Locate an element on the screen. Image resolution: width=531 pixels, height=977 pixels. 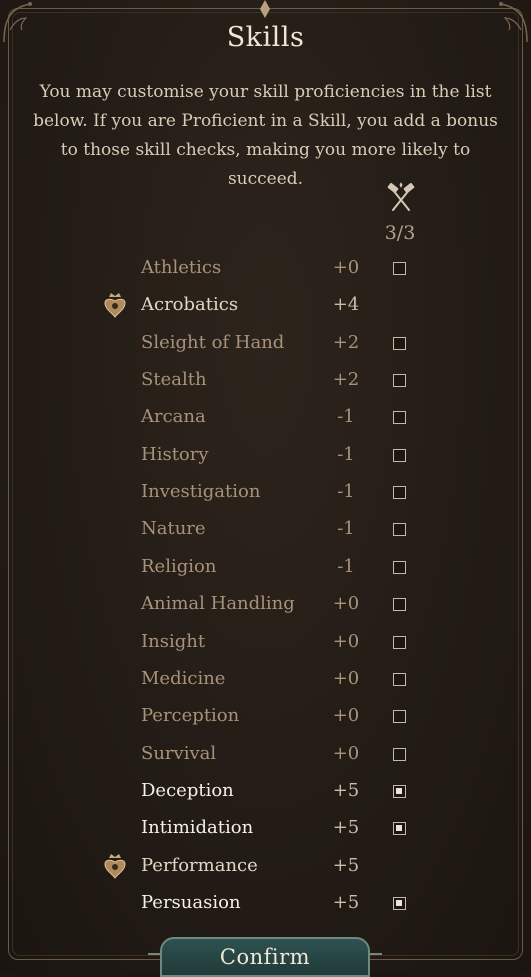
skill-row: Persuasion +5 is located at coordinates (265, 904).